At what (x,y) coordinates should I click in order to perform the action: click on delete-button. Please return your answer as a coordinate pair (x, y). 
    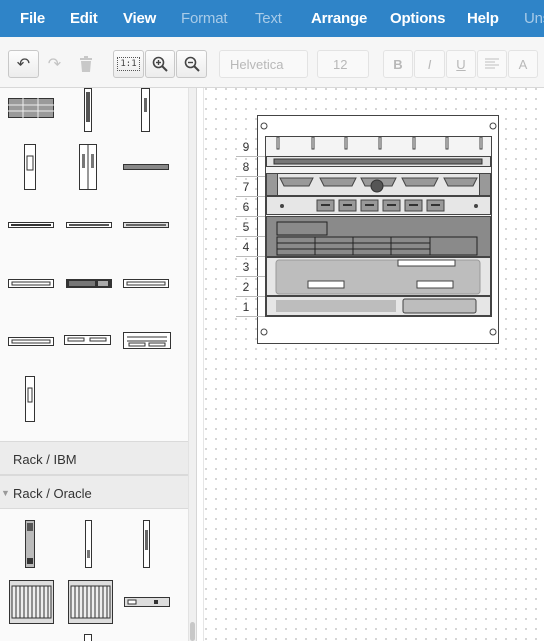
    Looking at the image, I should click on (86, 64).